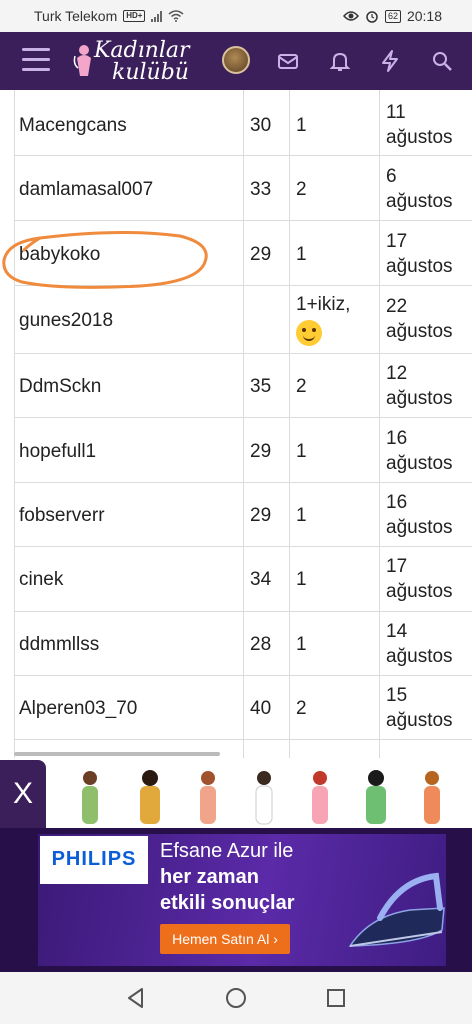  Describe the element at coordinates (60, 387) in the screenshot. I see `username-cell: DdmSckn` at that location.